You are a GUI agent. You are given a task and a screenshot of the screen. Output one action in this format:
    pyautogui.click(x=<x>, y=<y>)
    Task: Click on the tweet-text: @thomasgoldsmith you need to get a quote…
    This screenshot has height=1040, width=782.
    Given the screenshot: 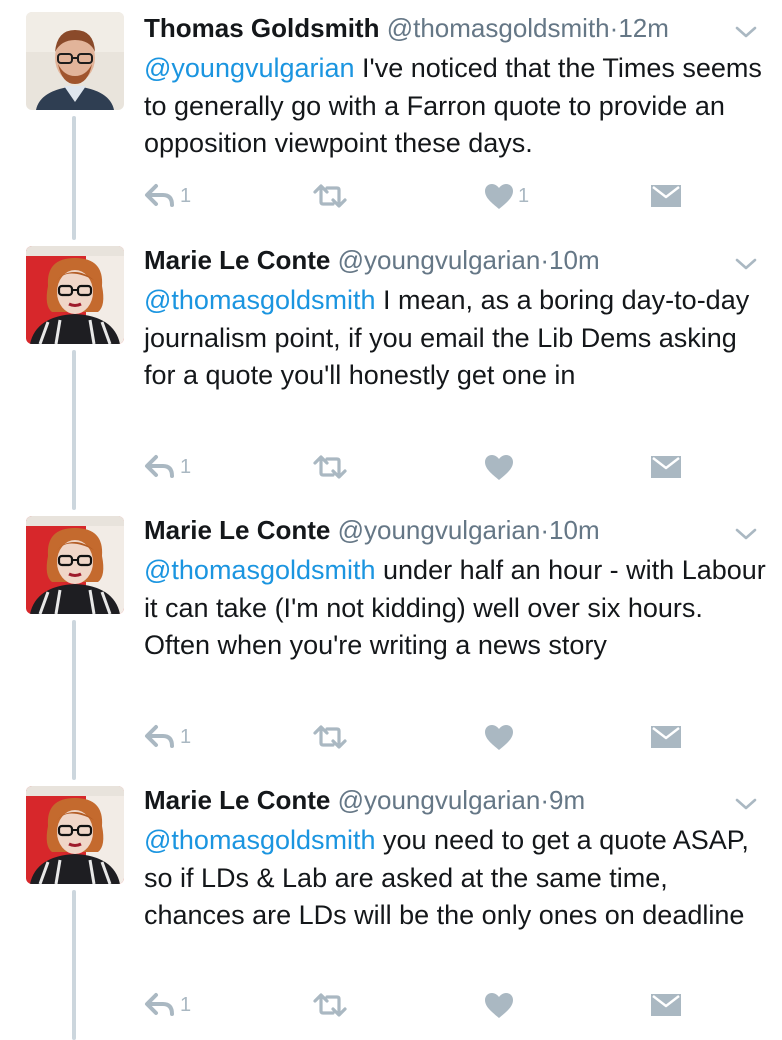 What is the action you would take?
    pyautogui.click(x=459, y=878)
    